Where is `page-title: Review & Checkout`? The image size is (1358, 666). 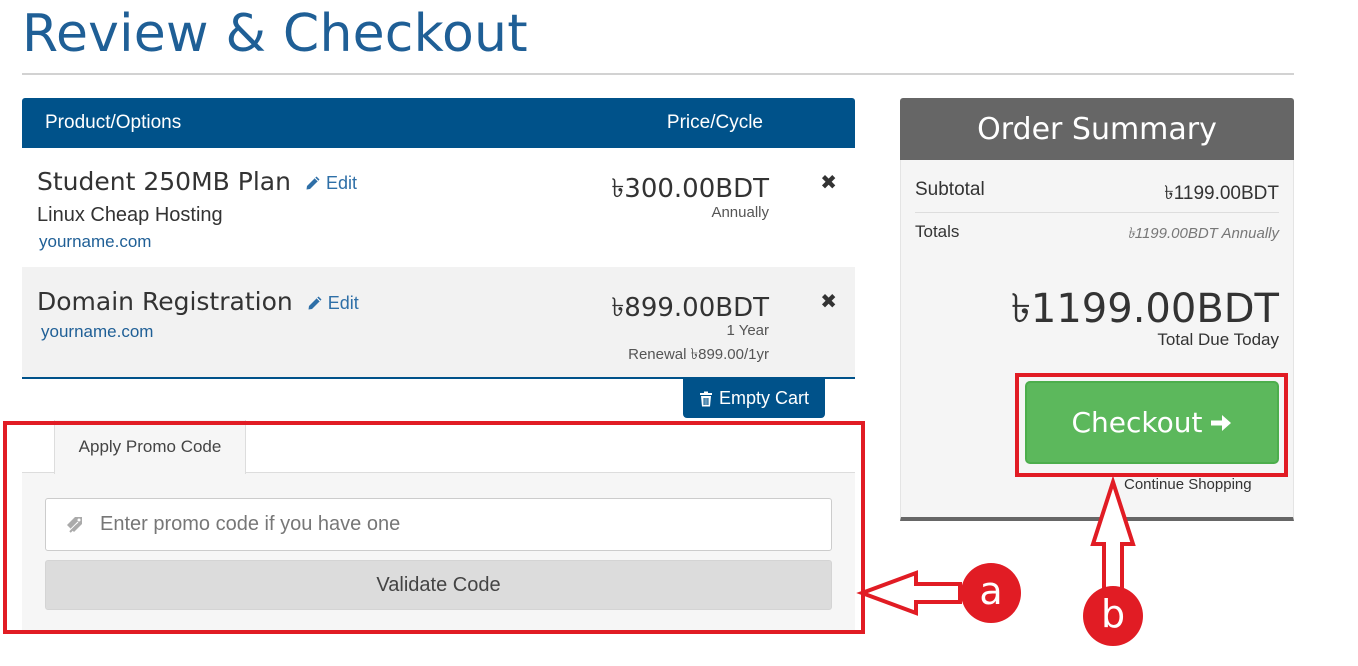
page-title: Review & Checkout is located at coordinates (275, 34).